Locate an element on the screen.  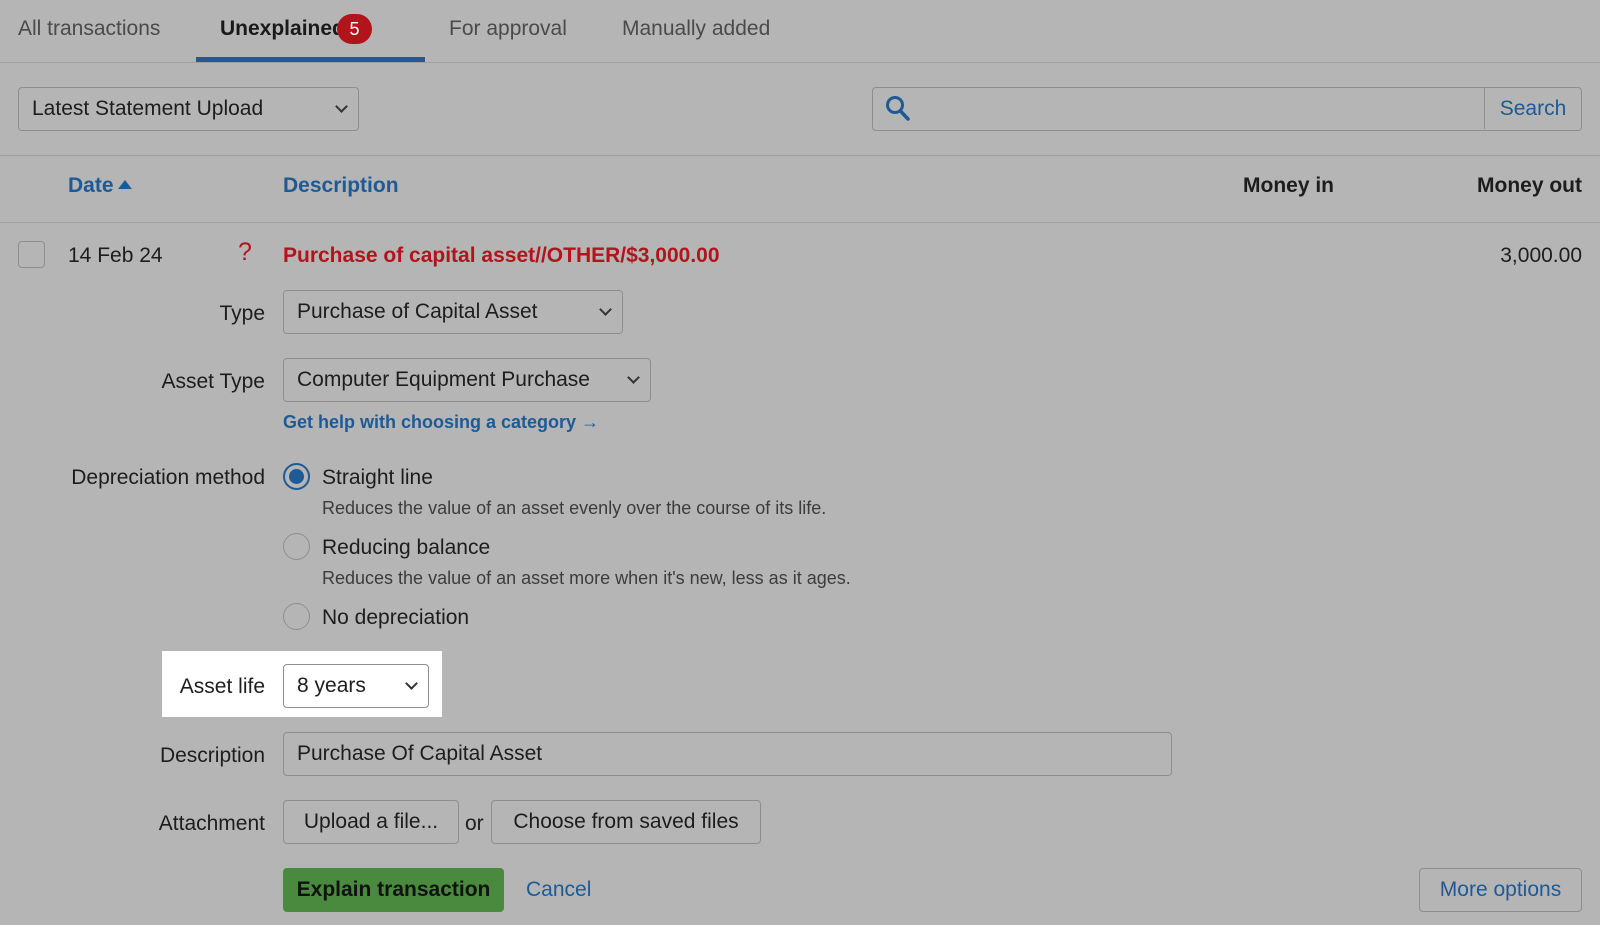
tab-manually-added: Manually added is located at coordinates (696, 31).